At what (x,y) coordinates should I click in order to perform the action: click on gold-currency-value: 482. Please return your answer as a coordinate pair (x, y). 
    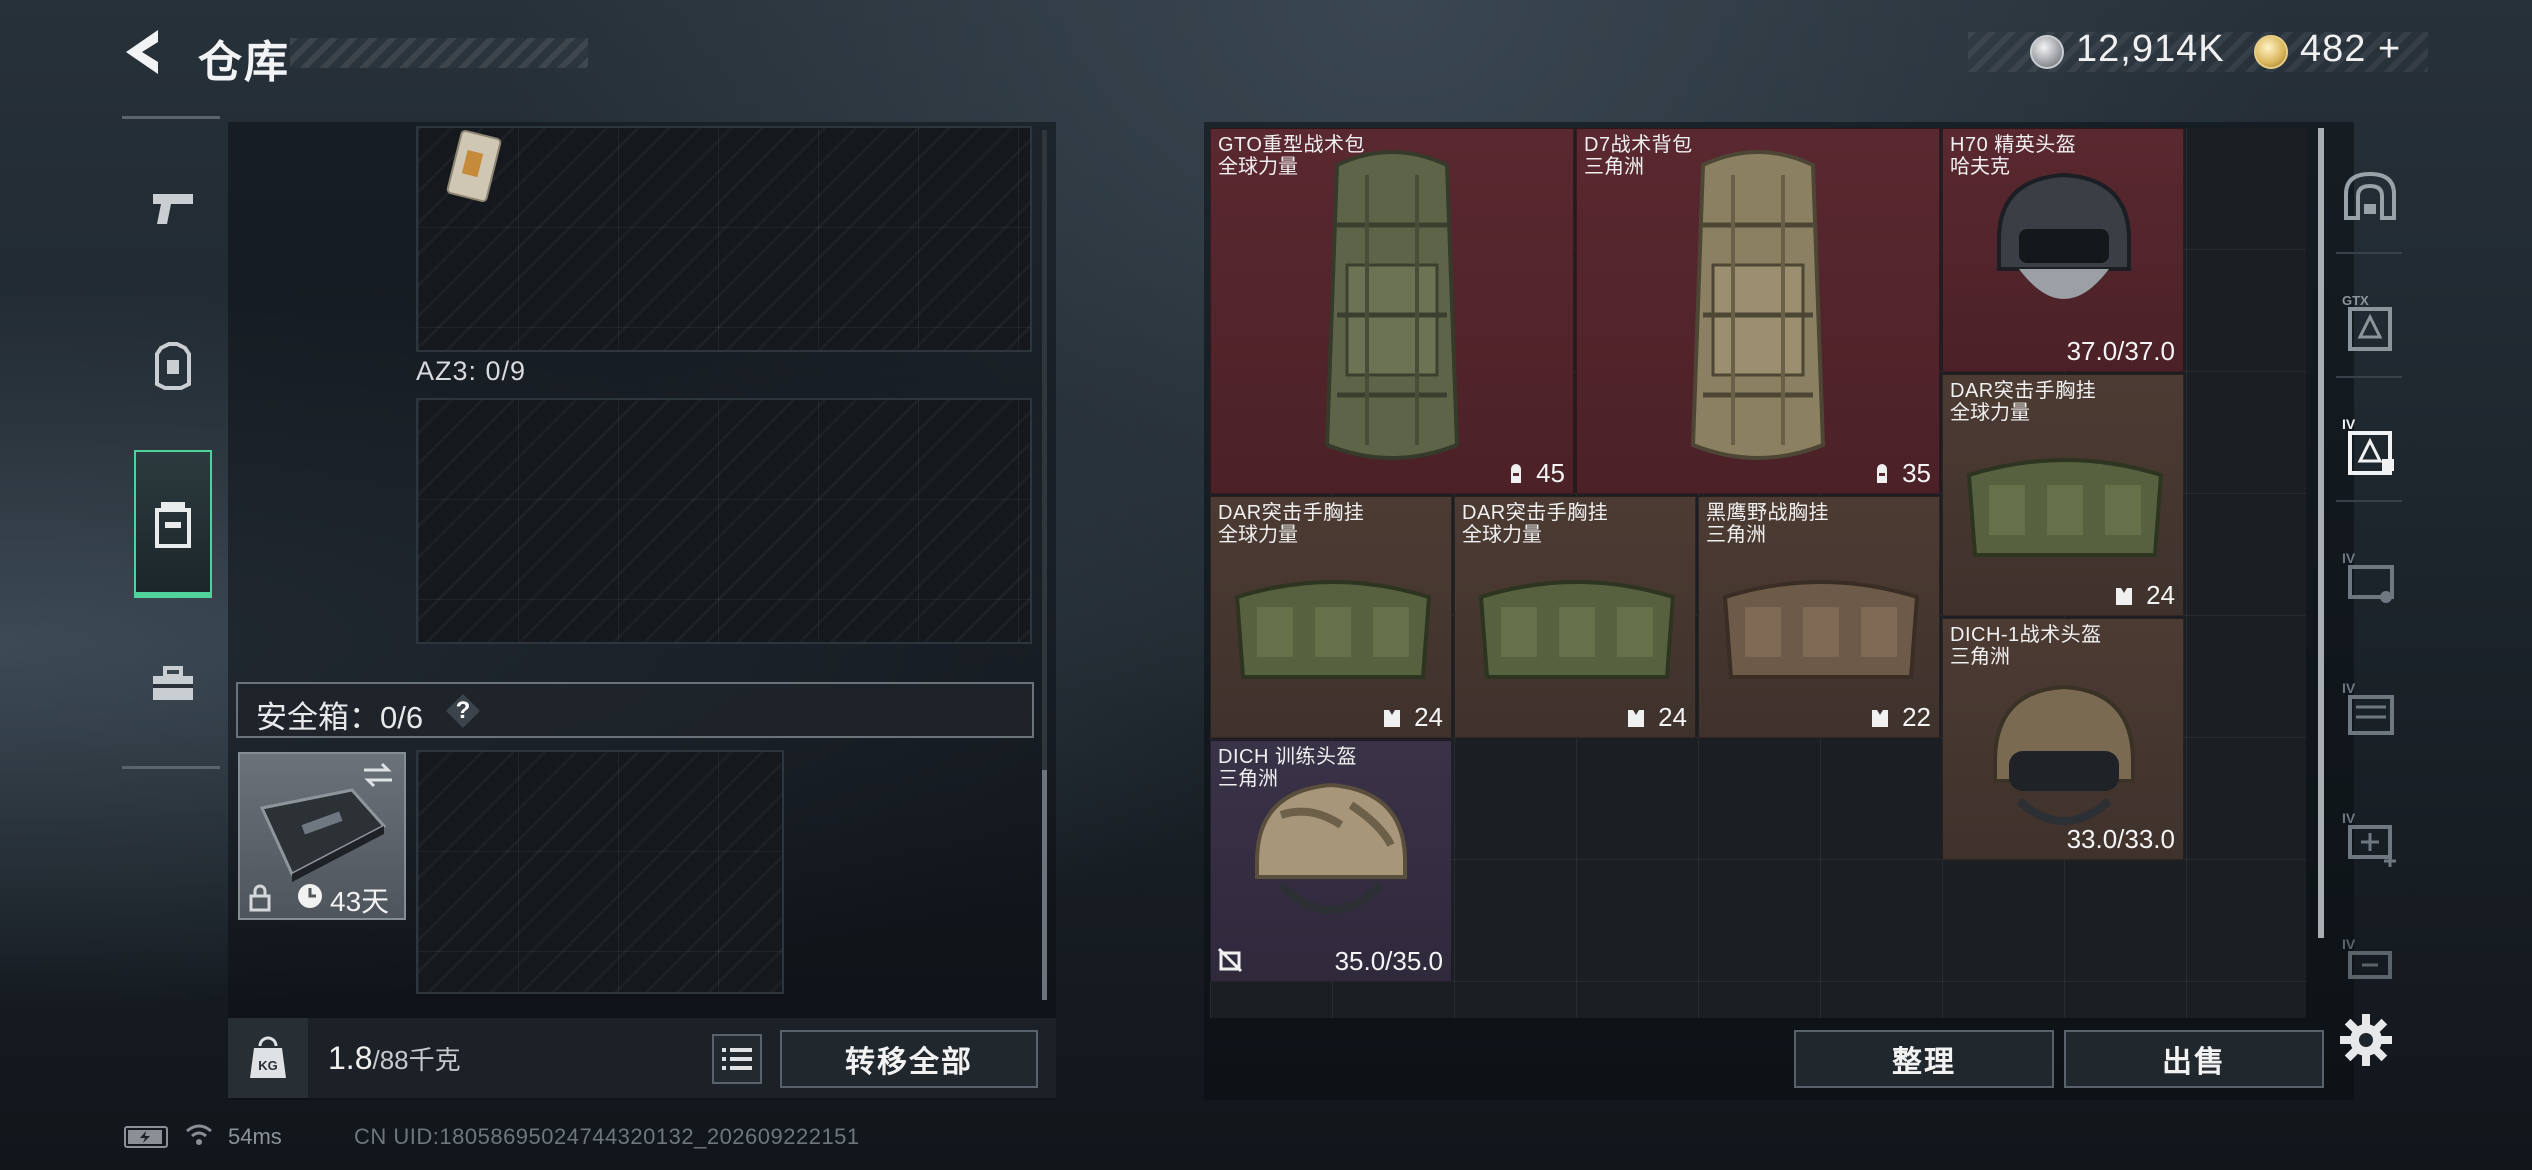
    Looking at the image, I should click on (2333, 49).